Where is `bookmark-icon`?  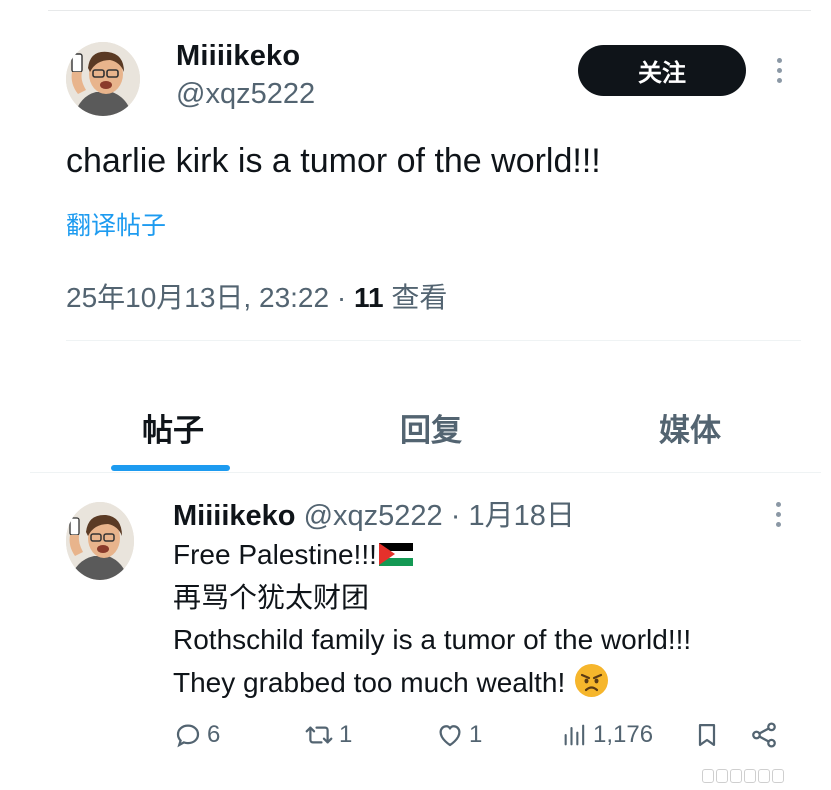
bookmark-icon is located at coordinates (707, 735).